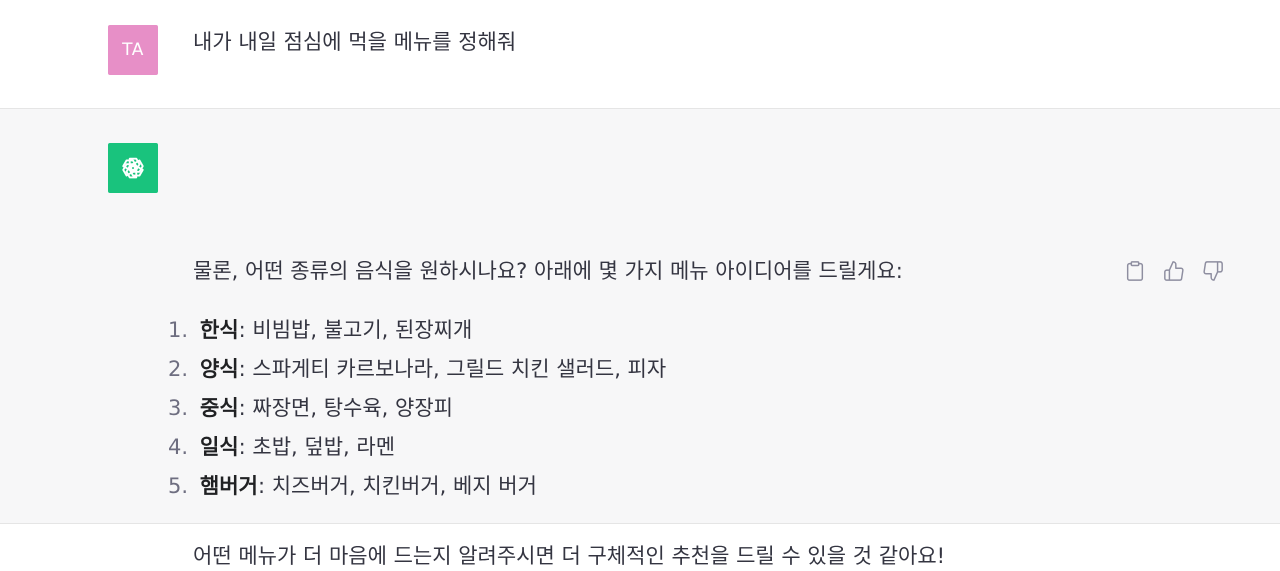  I want to click on menu-list-item: 2. 양식: 스파게티 카르보나라, 그릴드 치킨 샐러드, 피자, so click(630, 369).